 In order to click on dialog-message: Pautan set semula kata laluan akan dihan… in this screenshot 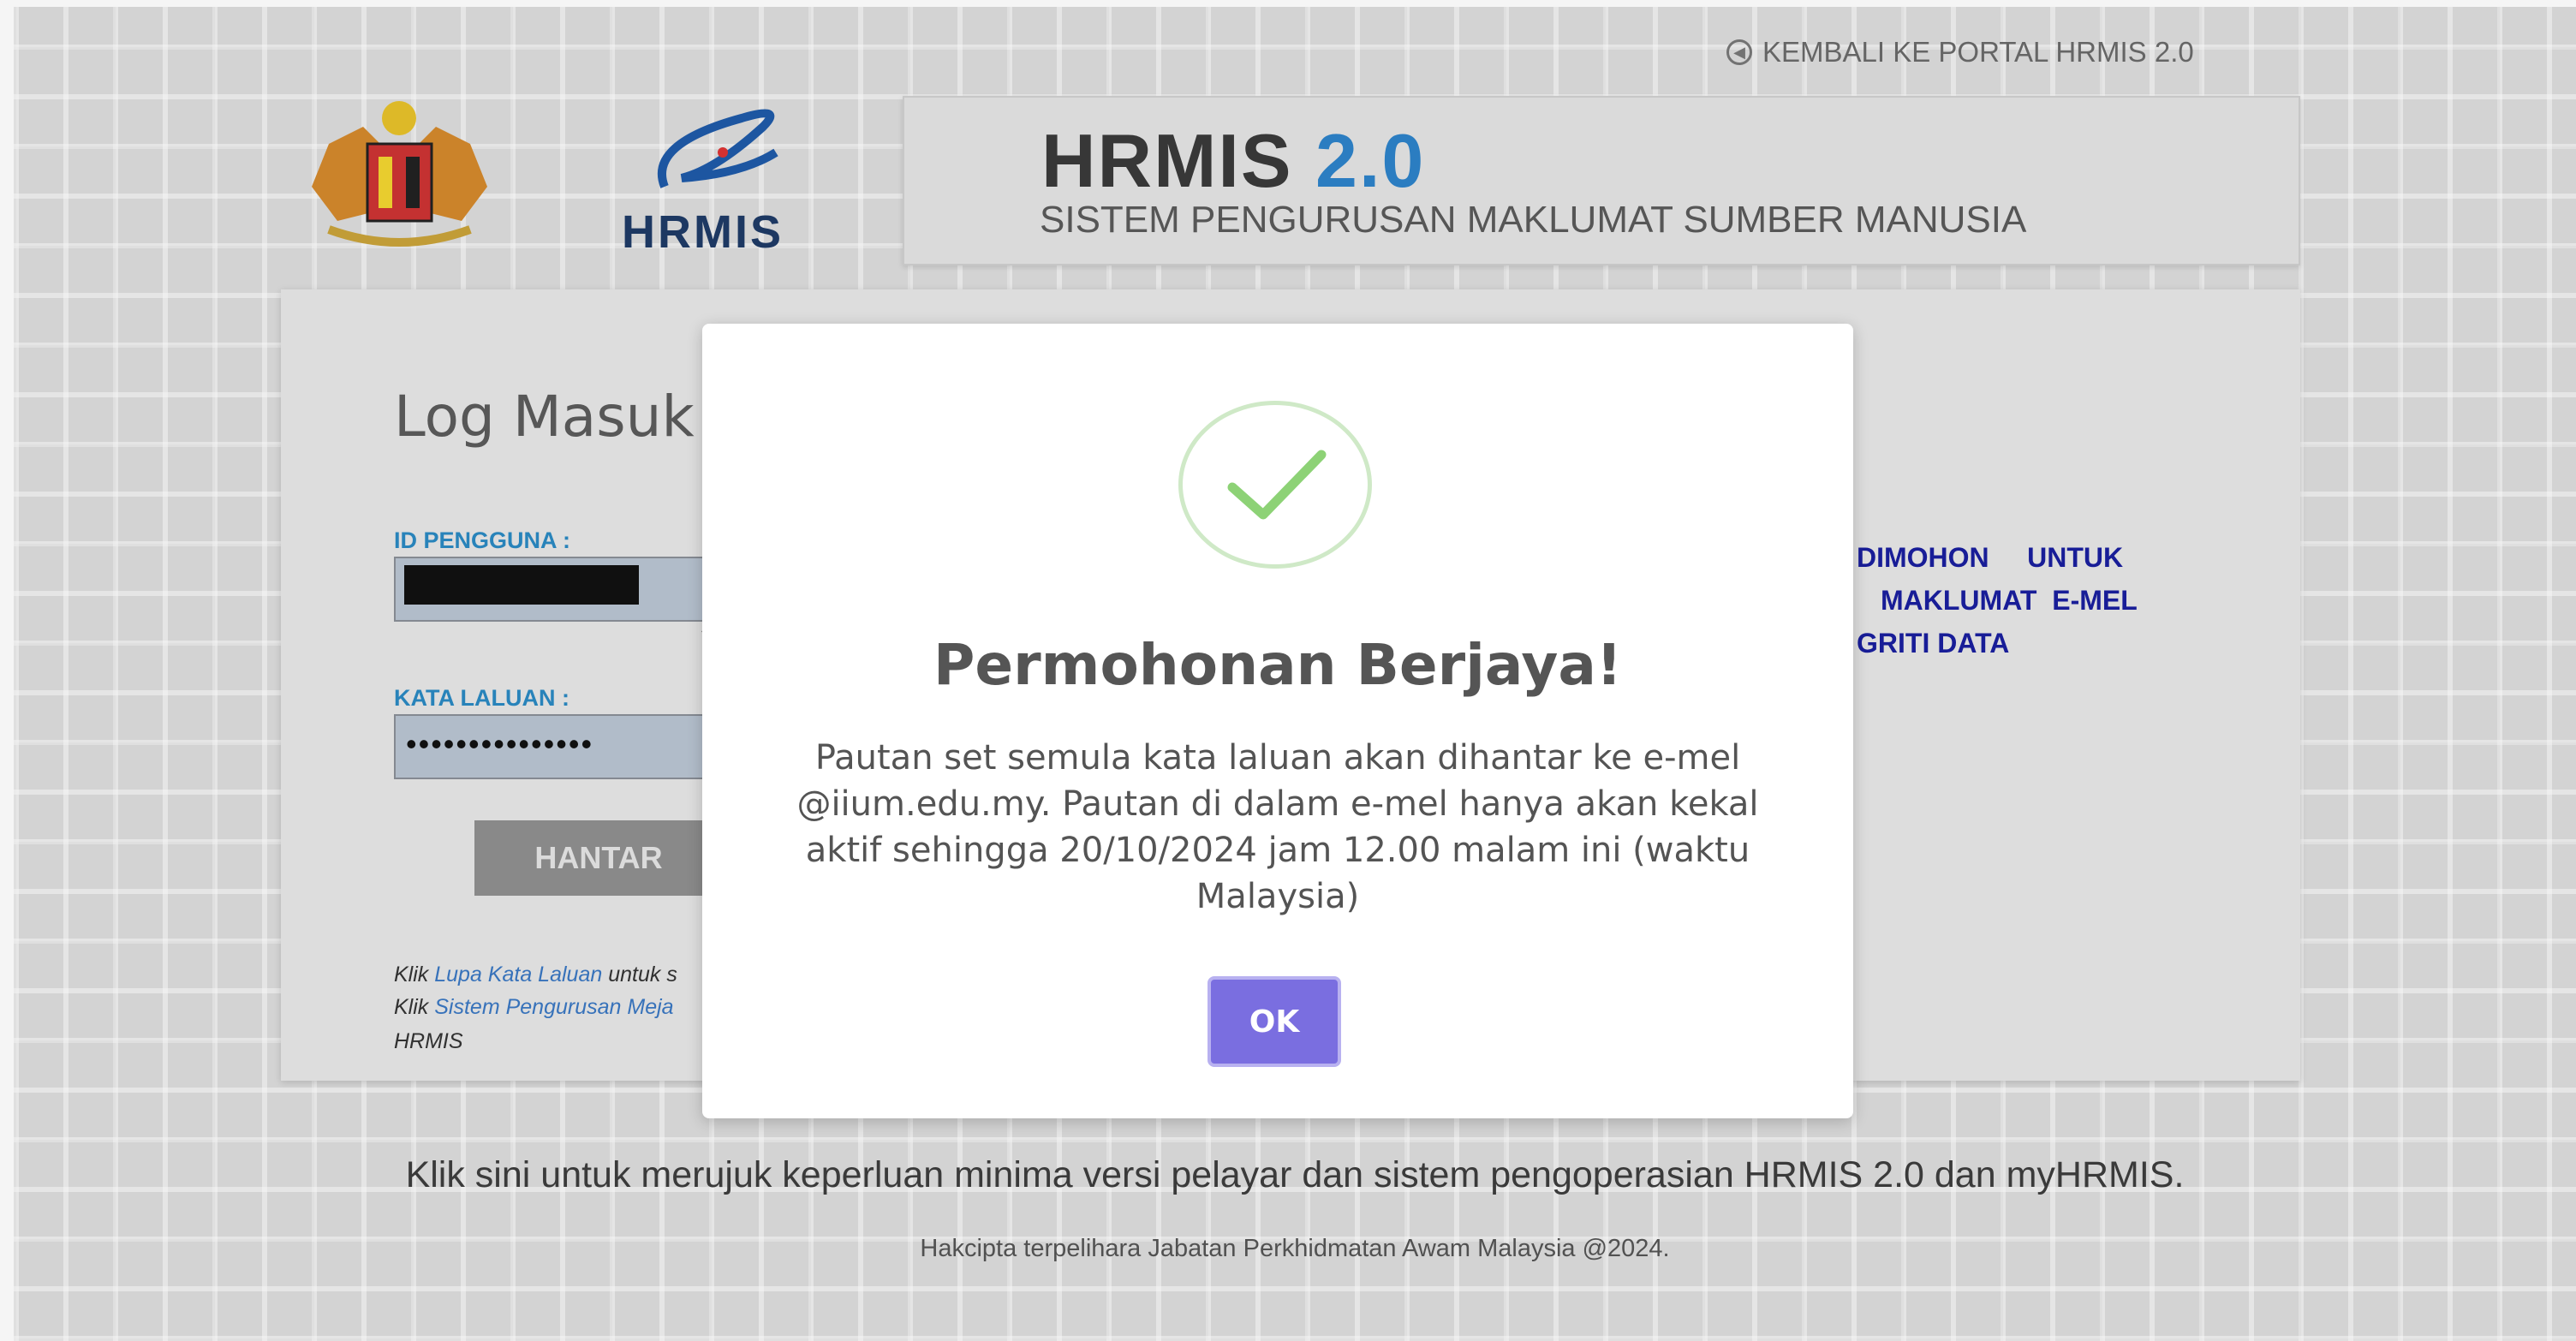, I will do `click(1277, 827)`.